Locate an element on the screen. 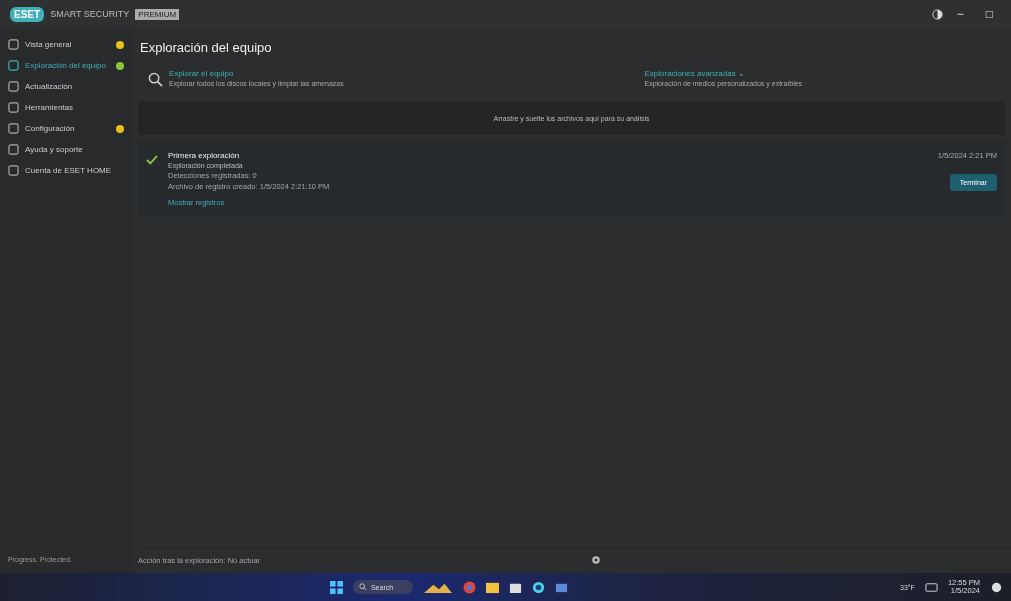 The image size is (1011, 601). sidebar-item: Actualización is located at coordinates (66, 86).